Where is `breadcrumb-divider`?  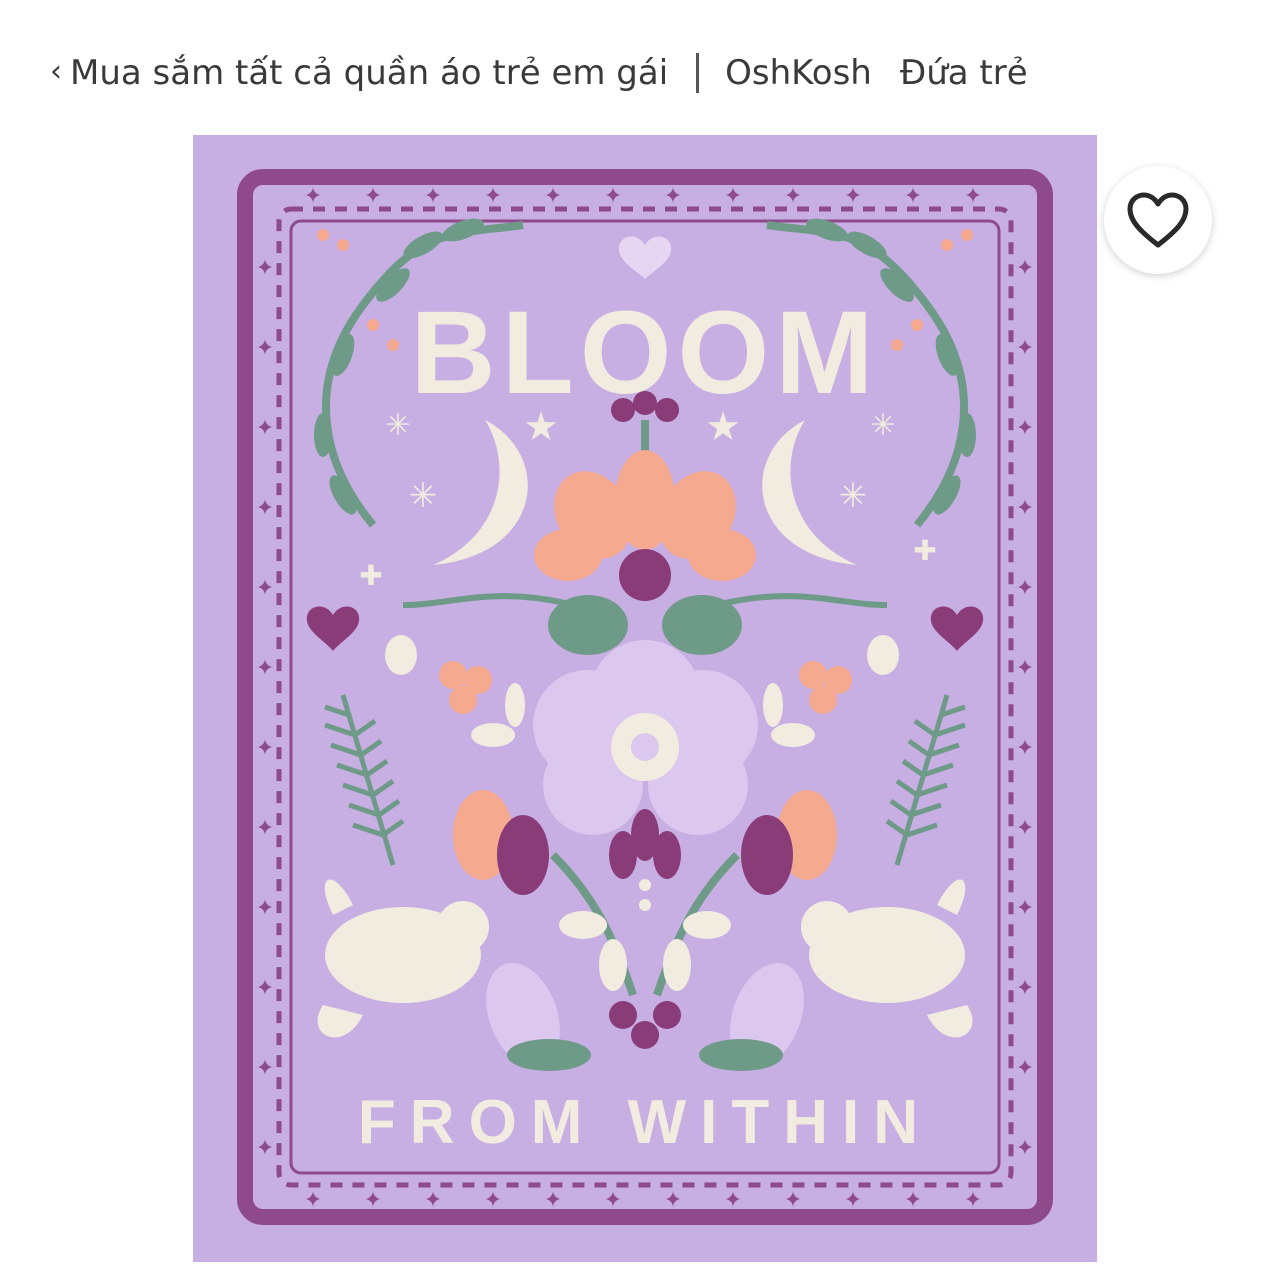
breadcrumb-divider is located at coordinates (698, 73).